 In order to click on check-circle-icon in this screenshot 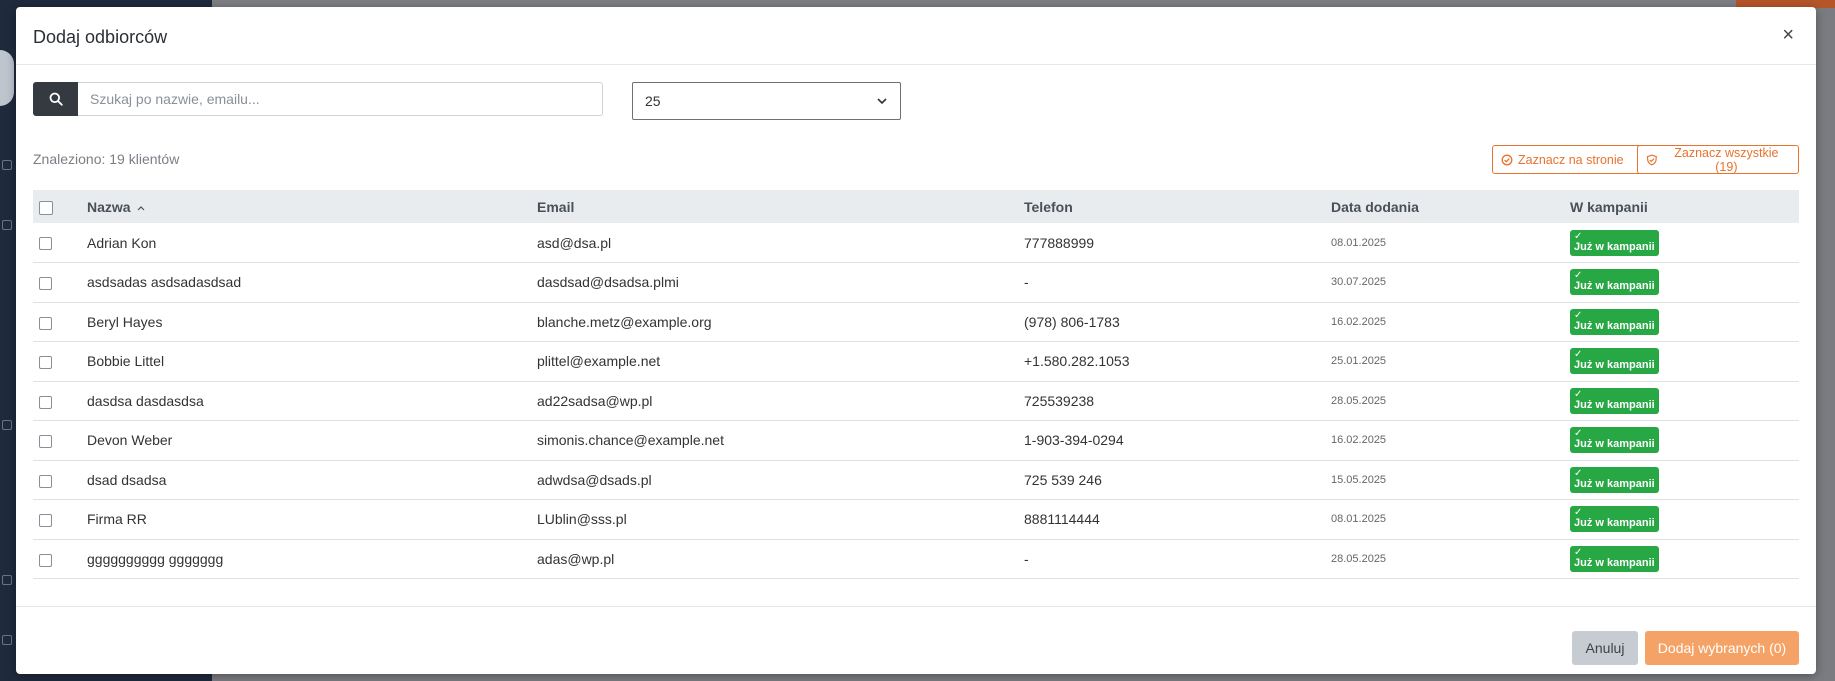, I will do `click(1507, 159)`.